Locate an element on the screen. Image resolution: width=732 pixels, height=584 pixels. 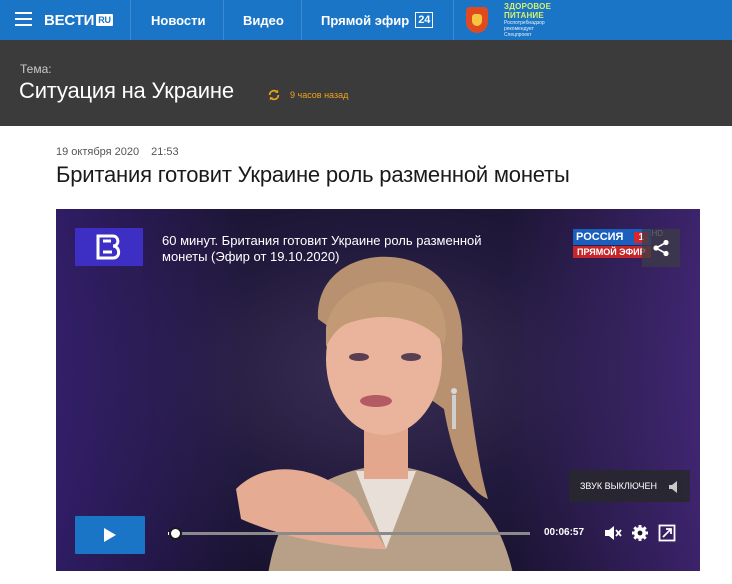
rospotrebnadzor-emblem-icon is located at coordinates (477, 20).